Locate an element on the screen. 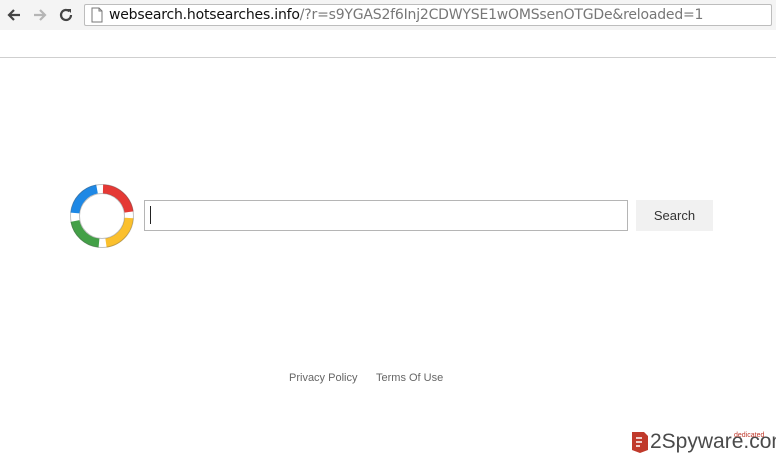  text-caret is located at coordinates (150, 215).